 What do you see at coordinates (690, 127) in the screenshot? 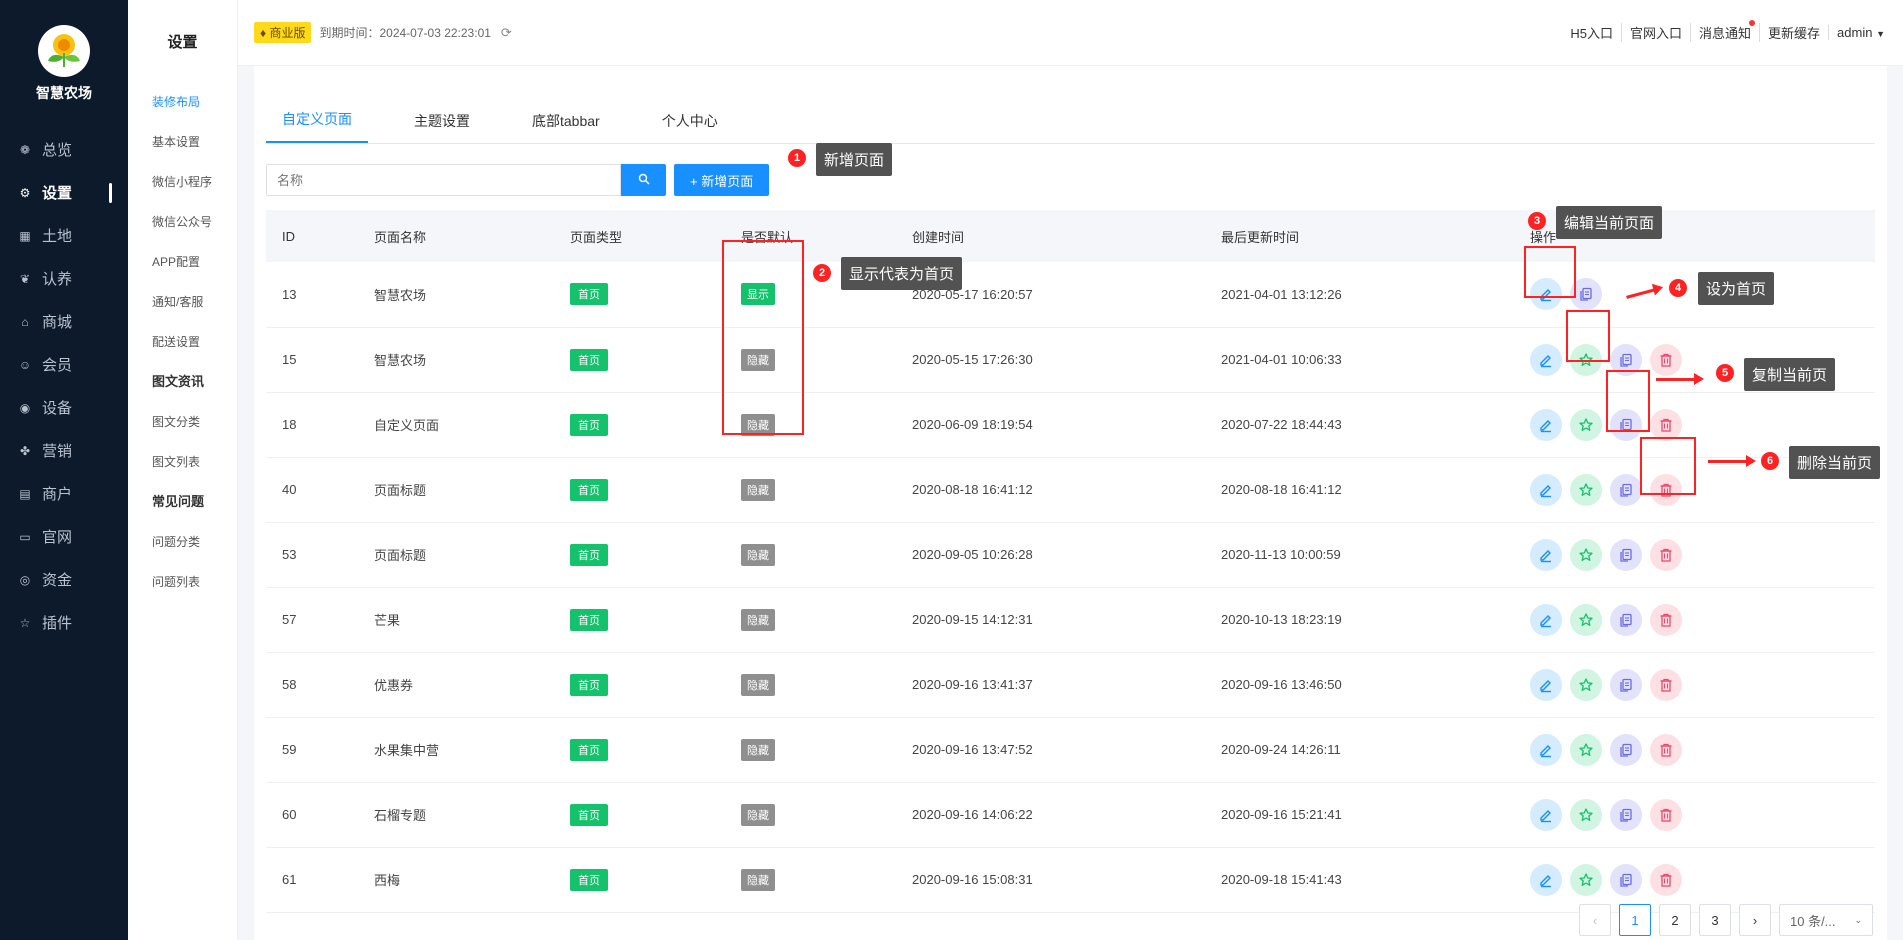
I see `tab-personal-center: 个人中心` at bounding box center [690, 127].